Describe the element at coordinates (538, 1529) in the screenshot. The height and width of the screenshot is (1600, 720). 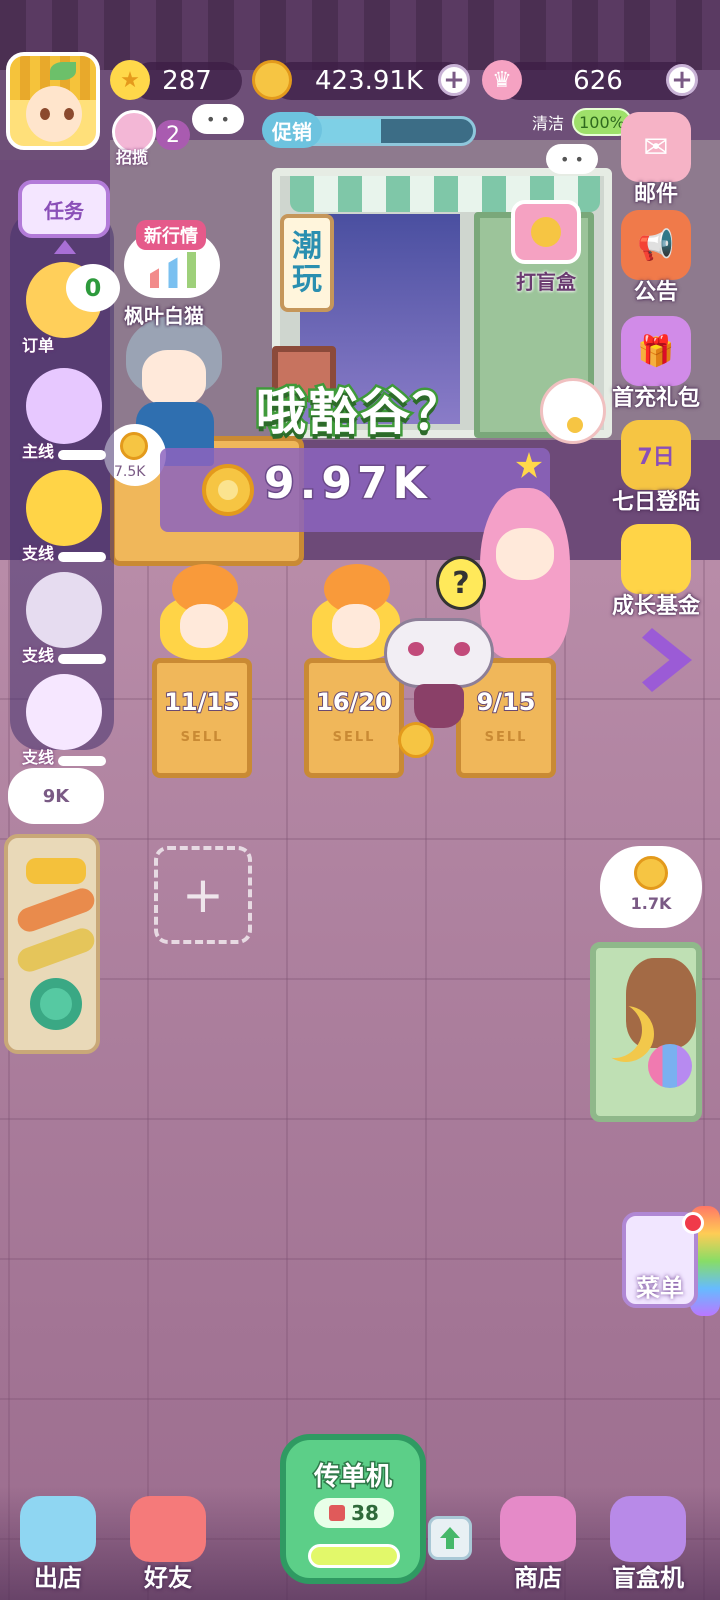
I see `store-icon` at that location.